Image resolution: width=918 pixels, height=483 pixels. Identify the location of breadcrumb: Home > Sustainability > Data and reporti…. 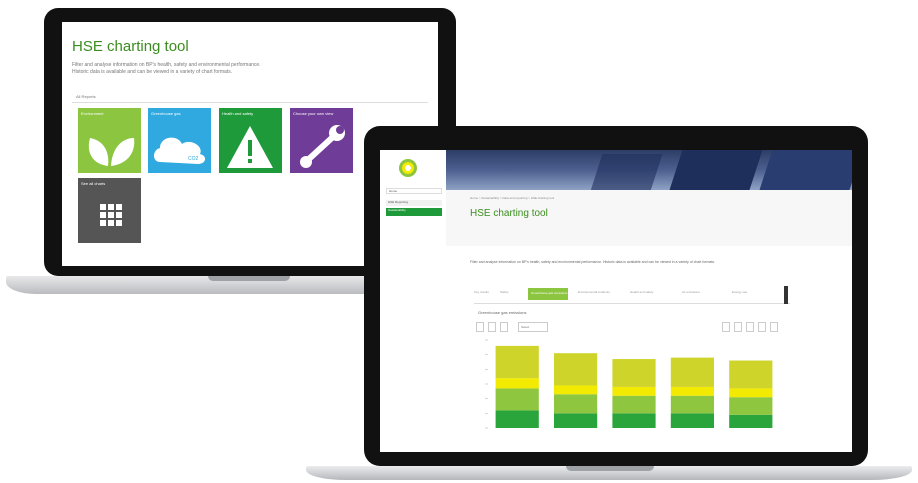
(512, 198).